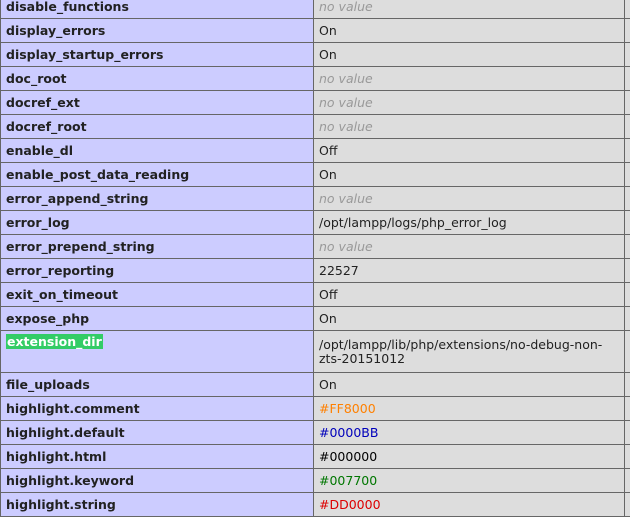 The height and width of the screenshot is (517, 630). Describe the element at coordinates (36, 78) in the screenshot. I see `directive-name: doc_root` at that location.